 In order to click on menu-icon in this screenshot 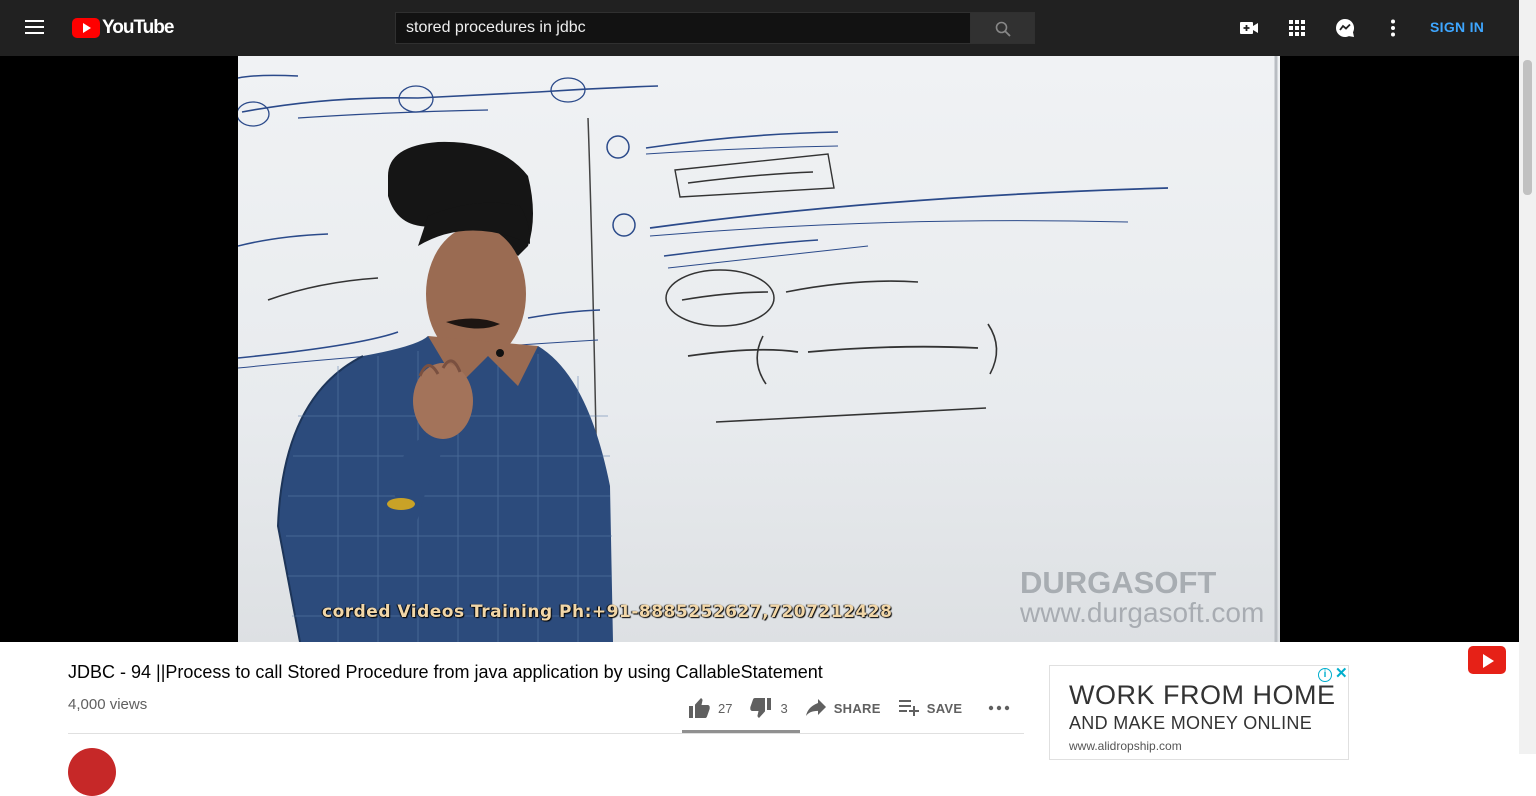, I will do `click(35, 28)`.